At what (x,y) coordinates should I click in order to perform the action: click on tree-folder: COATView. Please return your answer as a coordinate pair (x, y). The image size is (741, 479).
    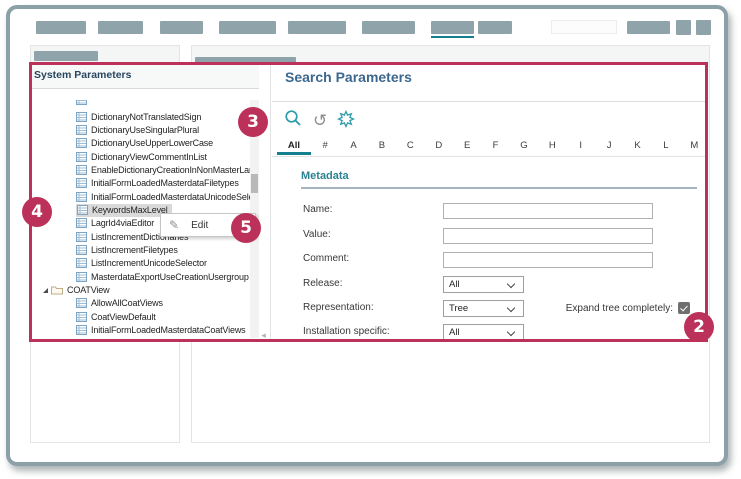
    Looking at the image, I should click on (76, 290).